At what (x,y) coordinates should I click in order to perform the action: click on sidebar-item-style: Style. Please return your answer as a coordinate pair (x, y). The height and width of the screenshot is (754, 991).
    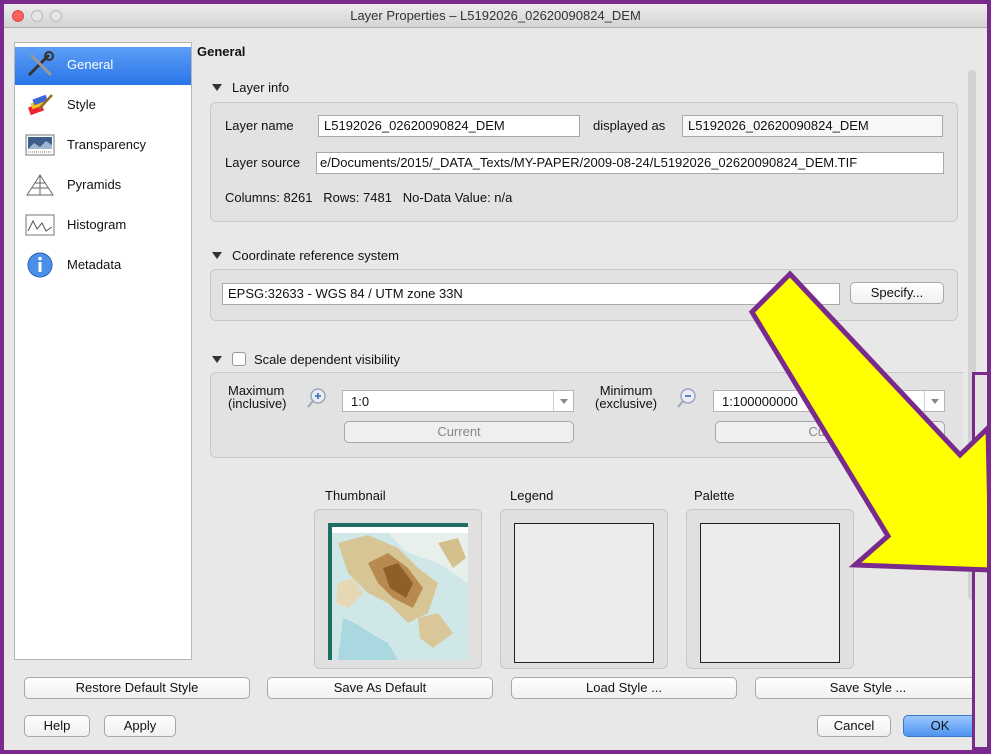
    Looking at the image, I should click on (103, 106).